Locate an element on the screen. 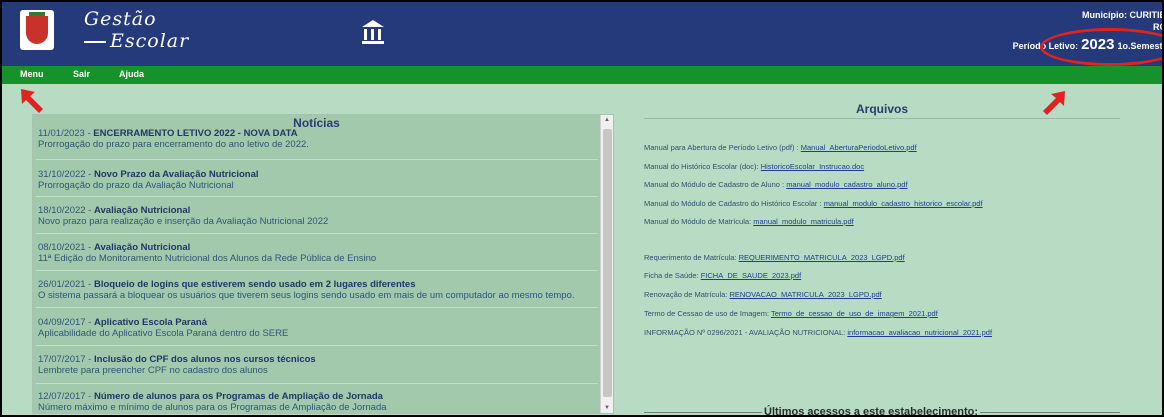 This screenshot has width=1164, height=417. file-link: RENOVACAO_MATRICULA_2023_LGPD.pdf is located at coordinates (805, 294).